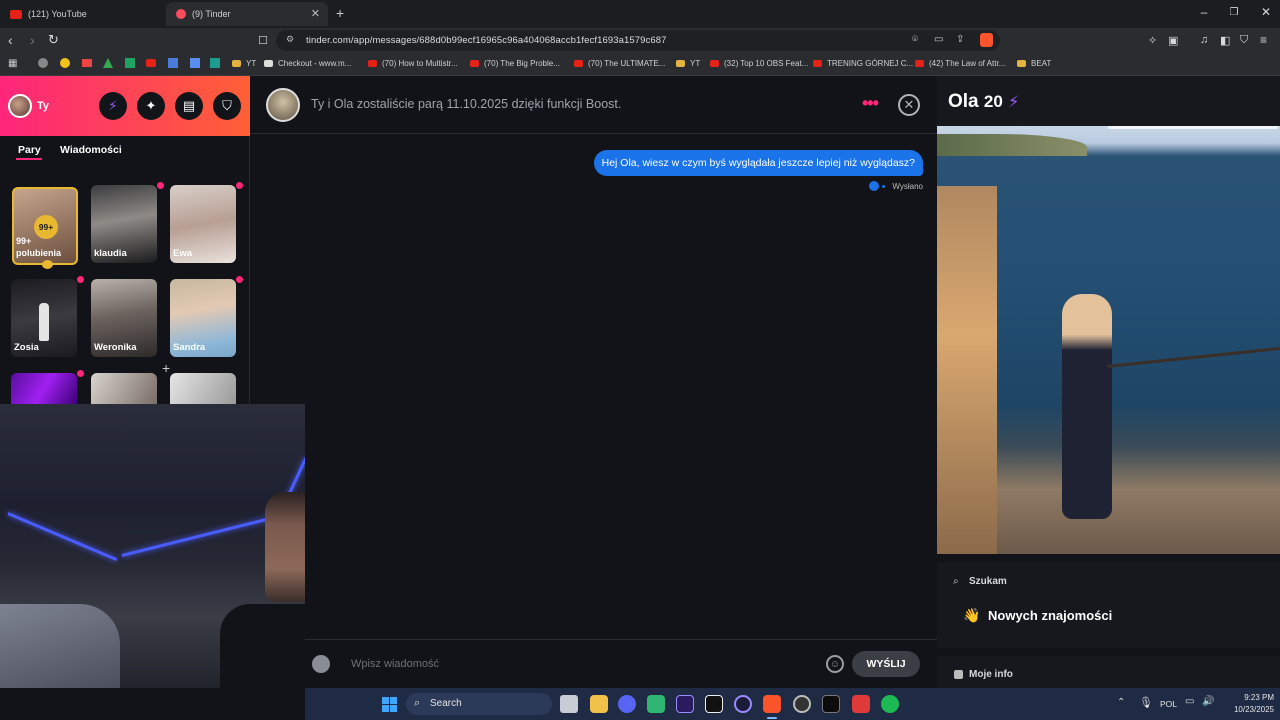 This screenshot has width=1280, height=720. Describe the element at coordinates (389, 704) in the screenshot. I see `start-windows-icon` at that location.